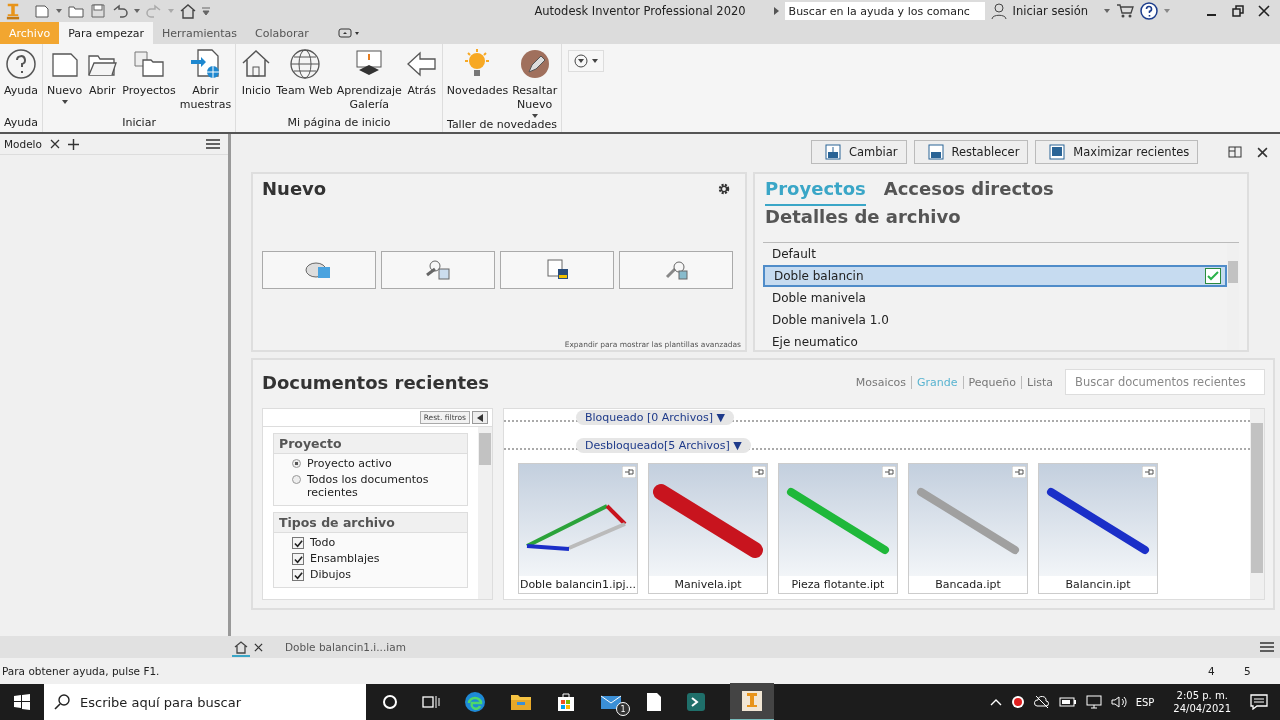 This screenshot has height=720, width=1280. Describe the element at coordinates (995, 320) in the screenshot. I see `project-item: Doble manivela 1.0` at that location.